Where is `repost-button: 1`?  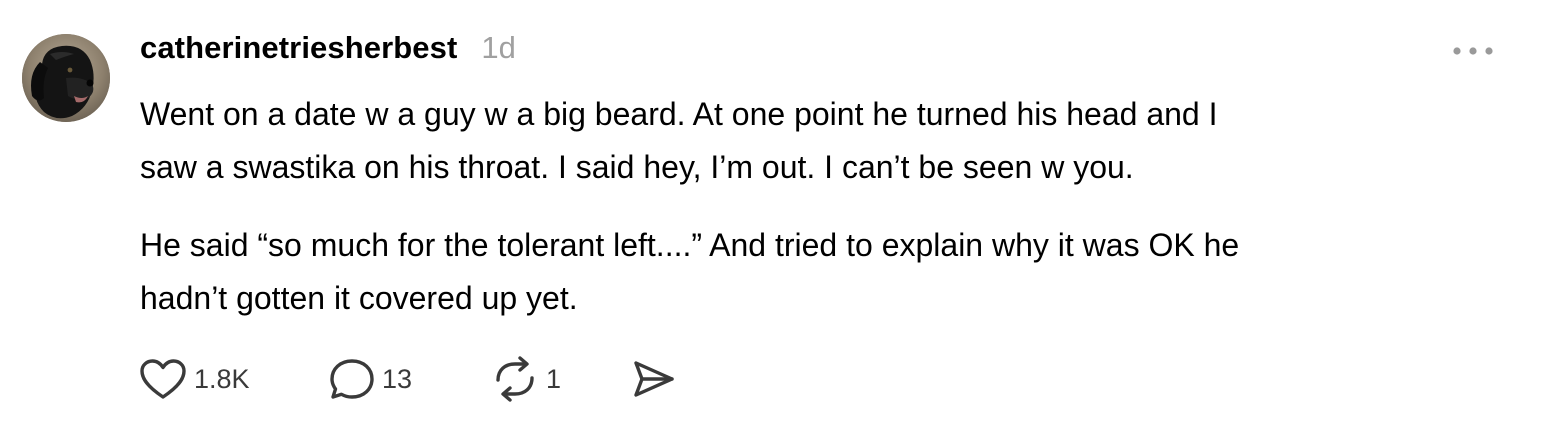
repost-button: 1 is located at coordinates (560, 379).